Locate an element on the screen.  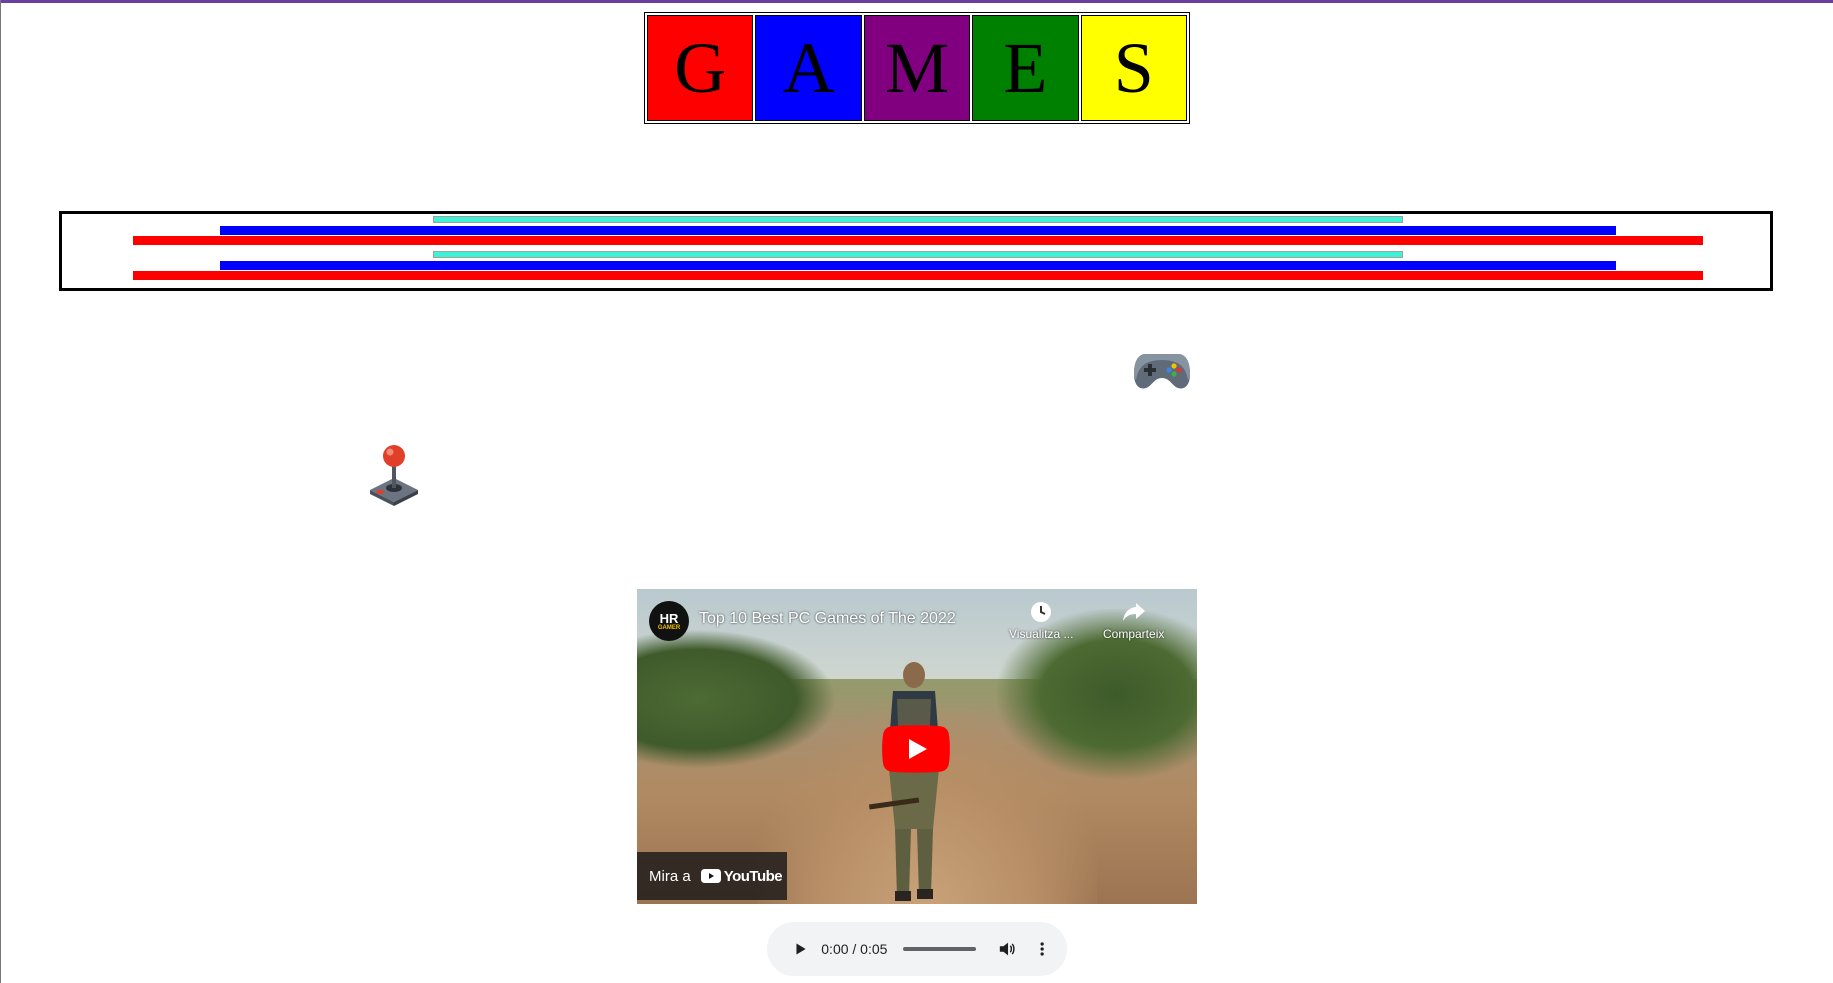
watch-on-youtube-button: Mira a YouTube is located at coordinates (712, 876).